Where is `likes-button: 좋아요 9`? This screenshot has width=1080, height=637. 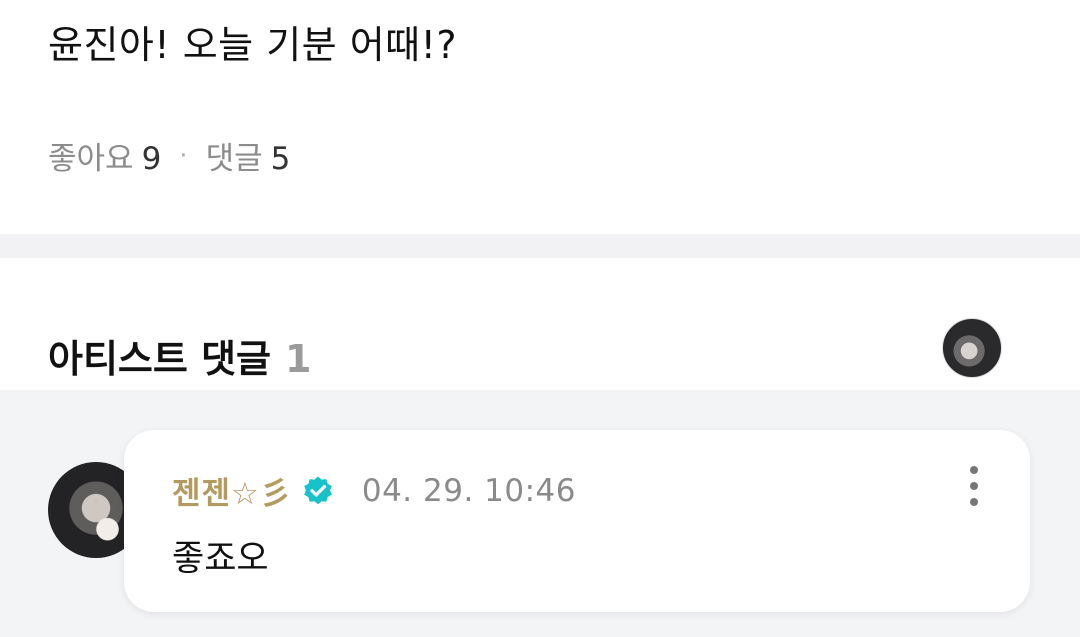 likes-button: 좋아요 9 is located at coordinates (104, 155).